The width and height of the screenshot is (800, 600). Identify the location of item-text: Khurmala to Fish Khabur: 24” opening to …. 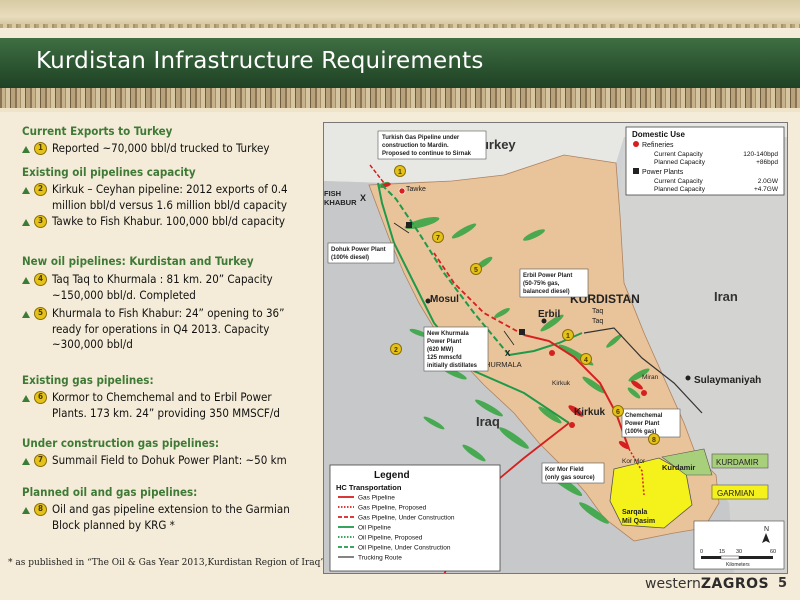
(168, 313).